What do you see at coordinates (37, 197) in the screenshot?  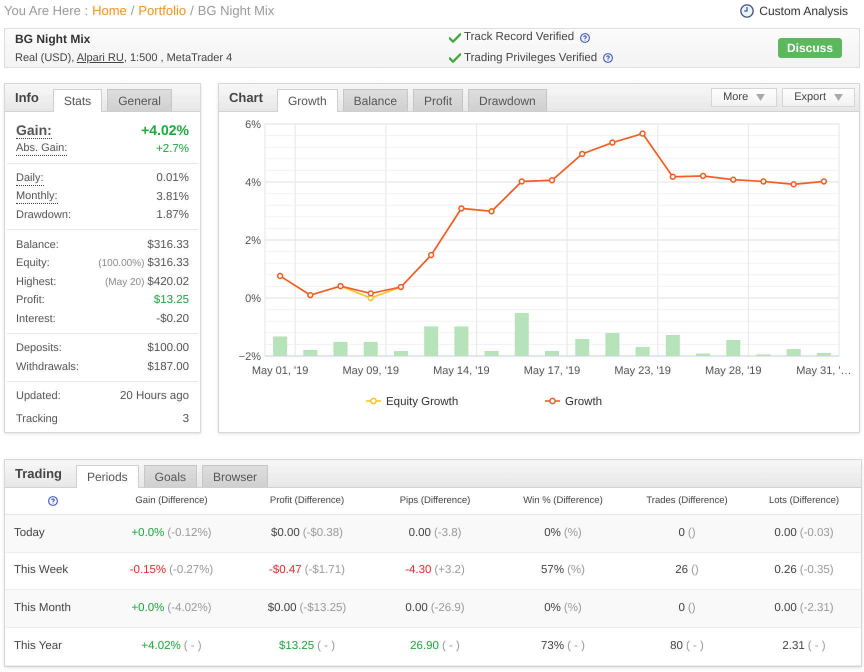 I see `stat-label: Monthly:` at bounding box center [37, 197].